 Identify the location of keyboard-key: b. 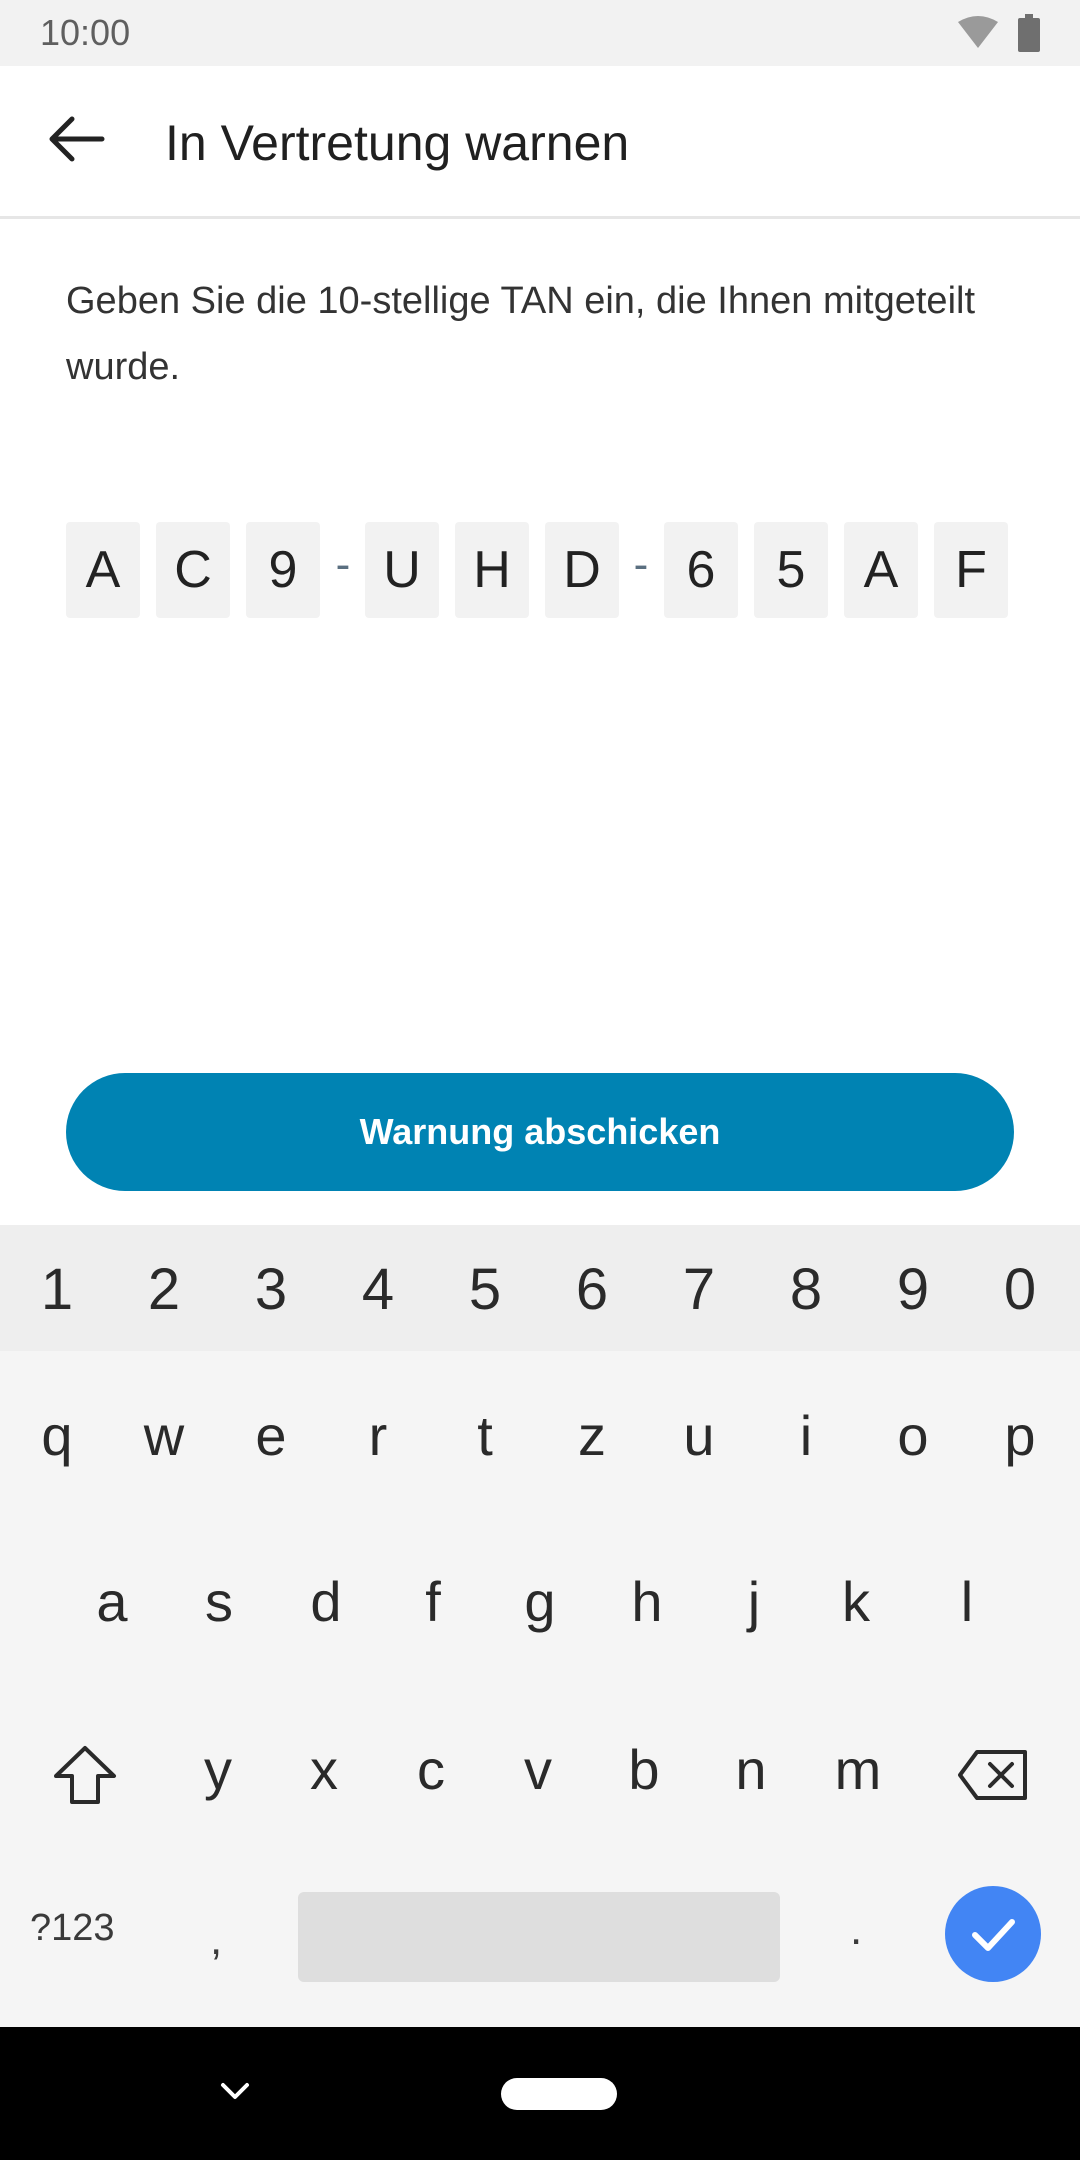
(644, 1770).